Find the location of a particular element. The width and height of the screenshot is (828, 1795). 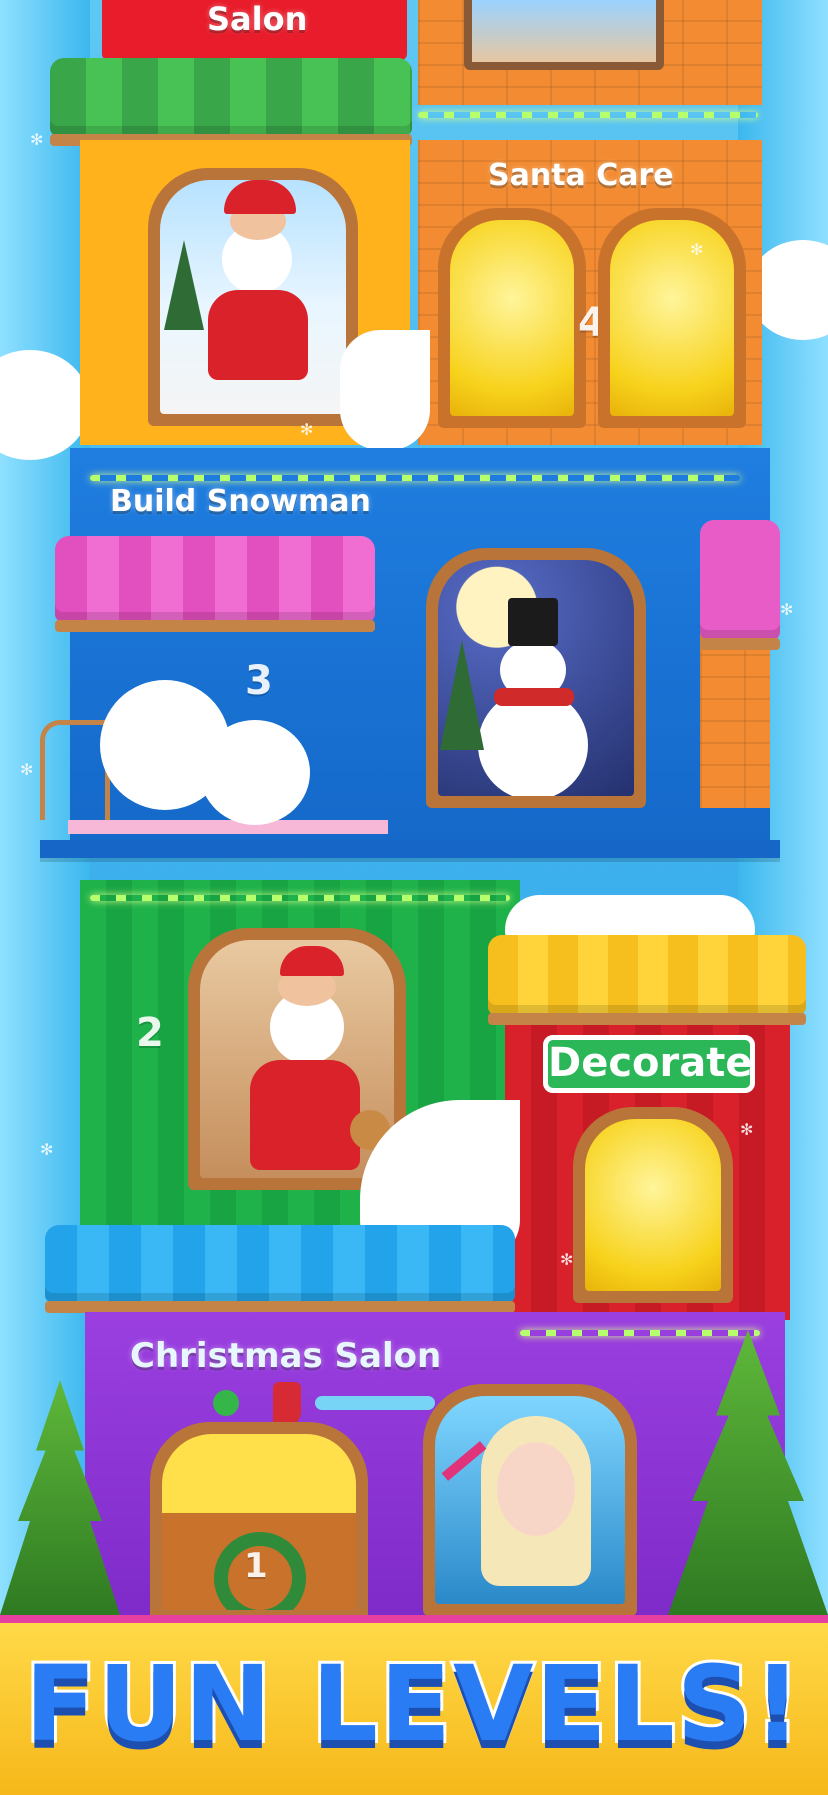

level-1-title: Christmas Salon is located at coordinates (286, 1356).